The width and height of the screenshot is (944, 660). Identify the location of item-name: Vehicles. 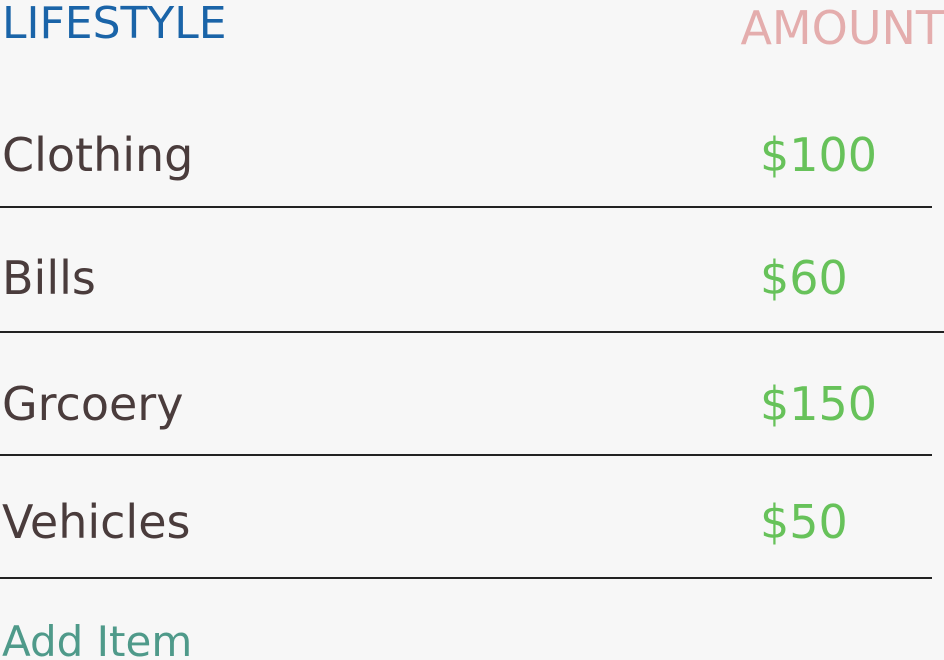
(96, 522).